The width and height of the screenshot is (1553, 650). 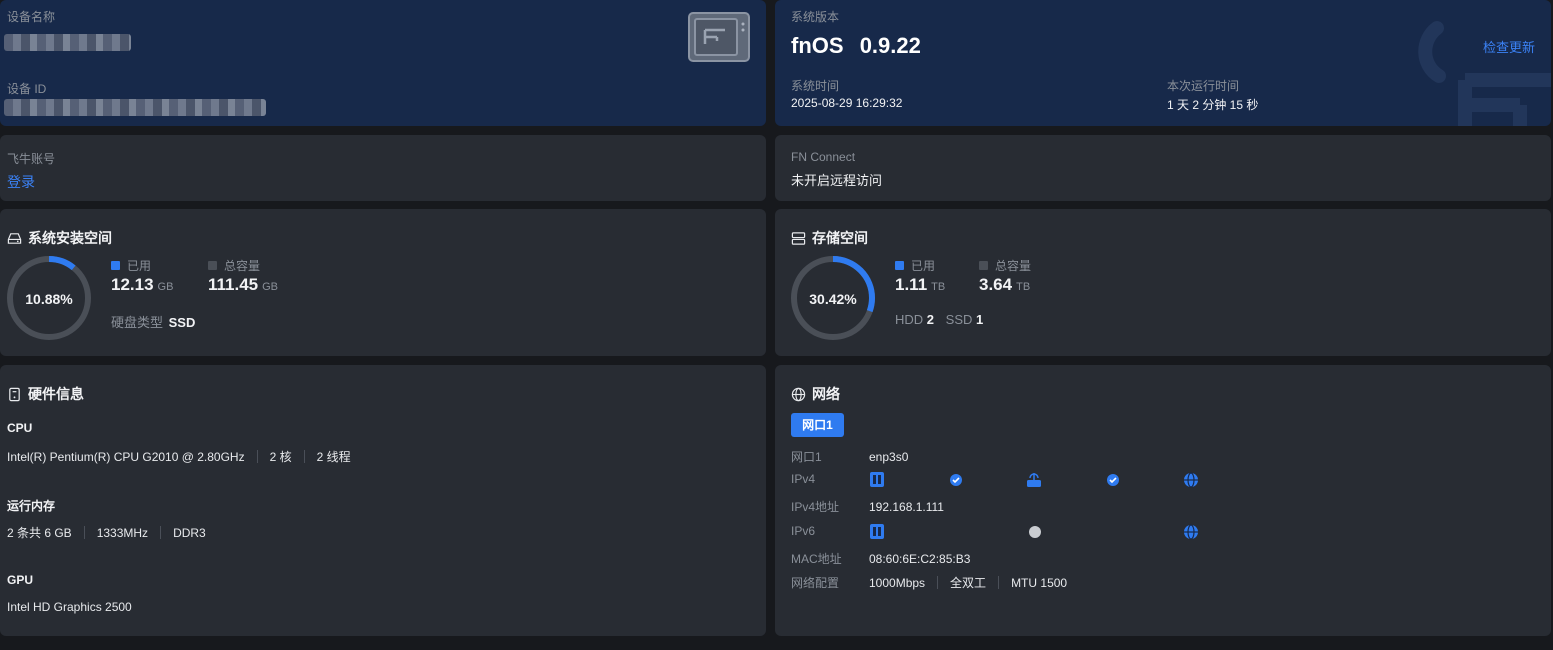 I want to click on fnos-watermark-icon, so click(x=1484, y=73).